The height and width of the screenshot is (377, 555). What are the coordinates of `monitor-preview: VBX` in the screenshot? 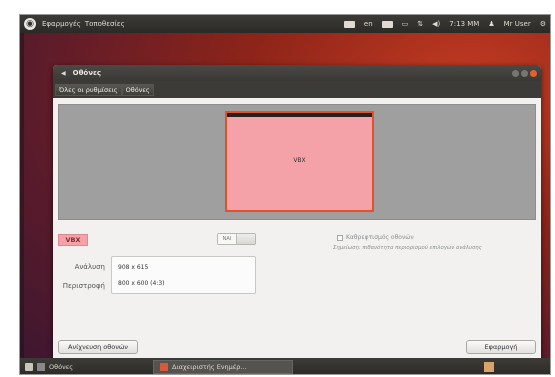 It's located at (299, 161).